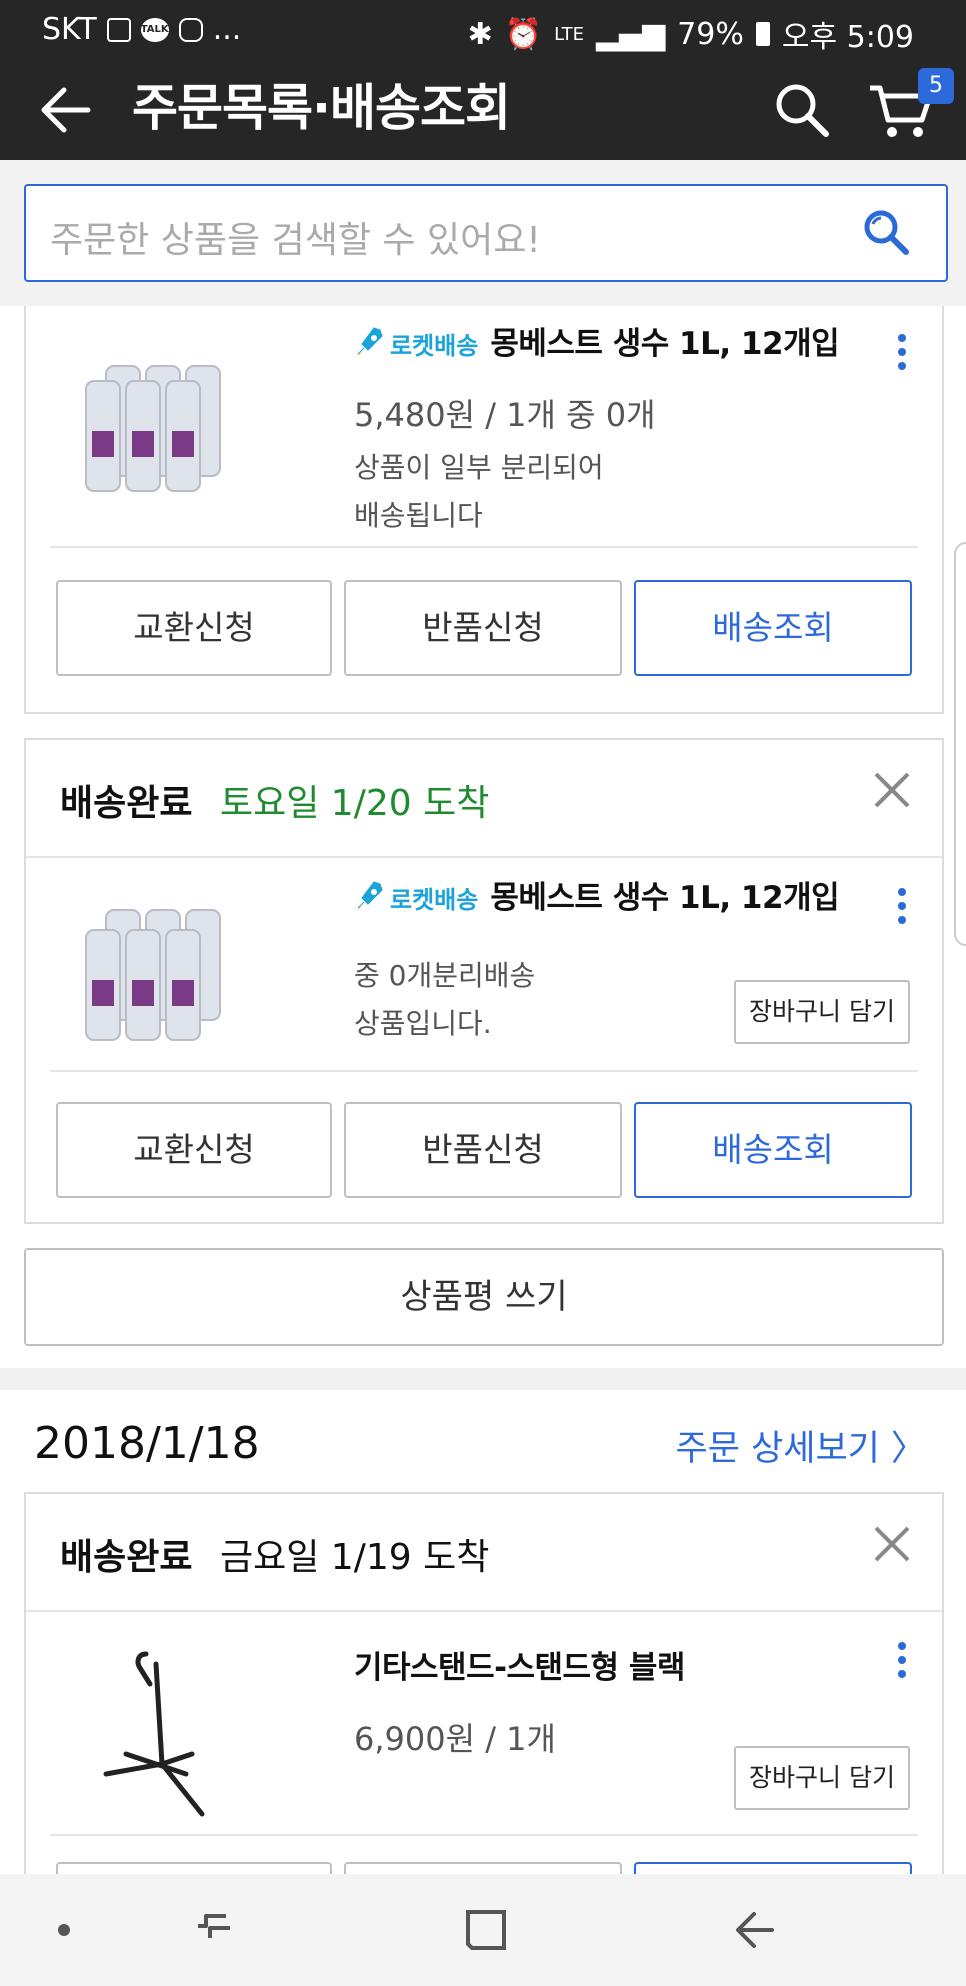 The height and width of the screenshot is (1986, 966). I want to click on search-icon, so click(802, 110).